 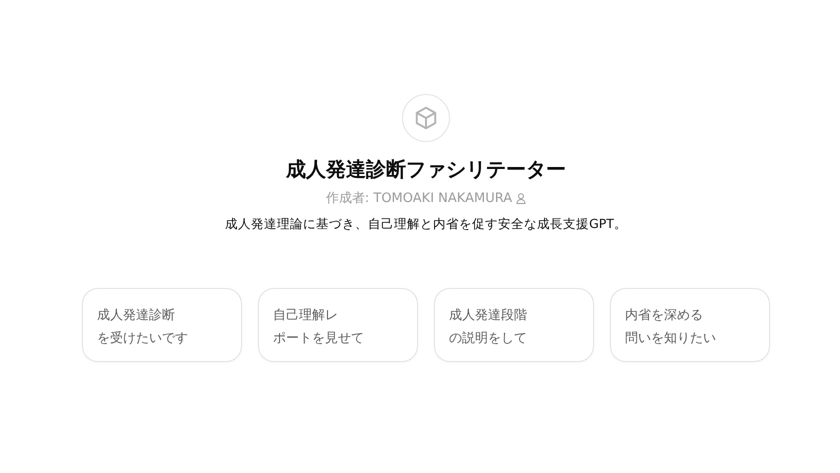 What do you see at coordinates (521, 198) in the screenshot?
I see `person-icon` at bounding box center [521, 198].